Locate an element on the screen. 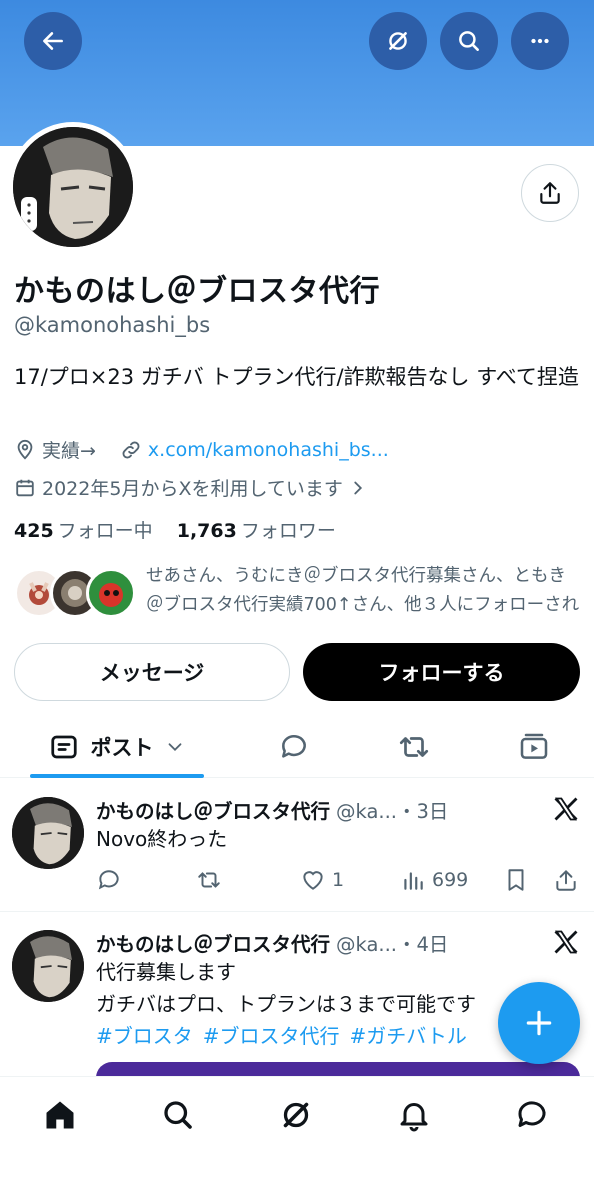  home-icon is located at coordinates (60, 1115).